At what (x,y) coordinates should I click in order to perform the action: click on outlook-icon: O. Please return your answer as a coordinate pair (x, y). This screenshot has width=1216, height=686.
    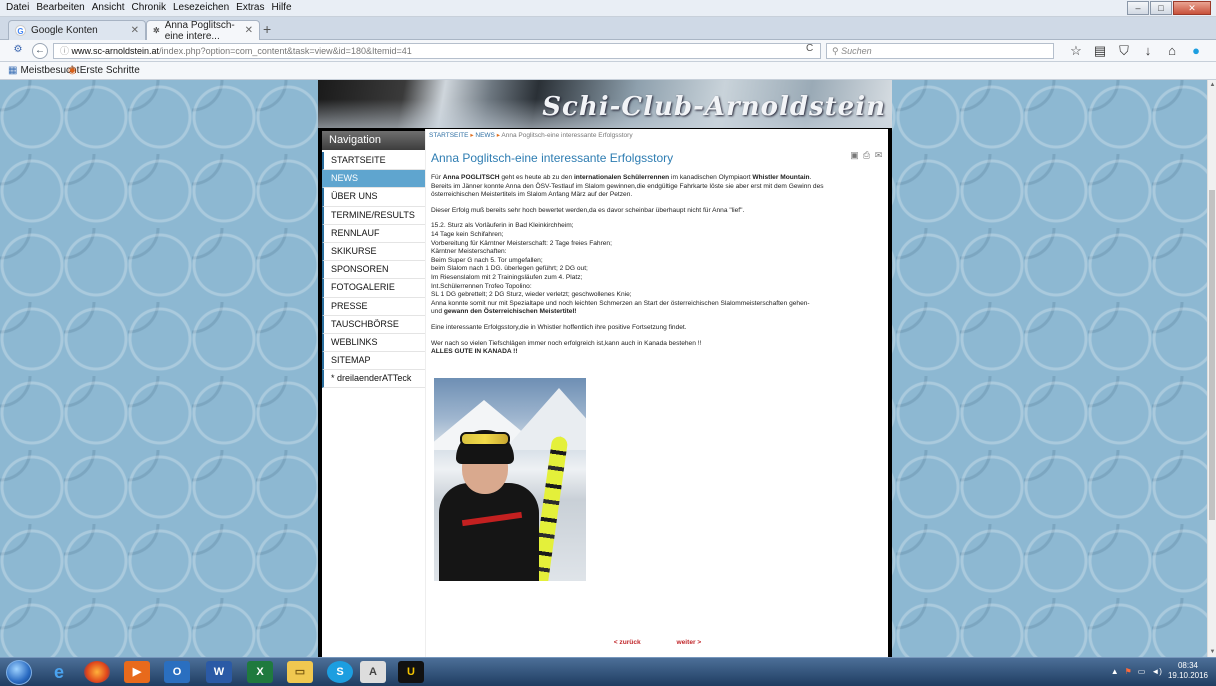
    Looking at the image, I should click on (177, 672).